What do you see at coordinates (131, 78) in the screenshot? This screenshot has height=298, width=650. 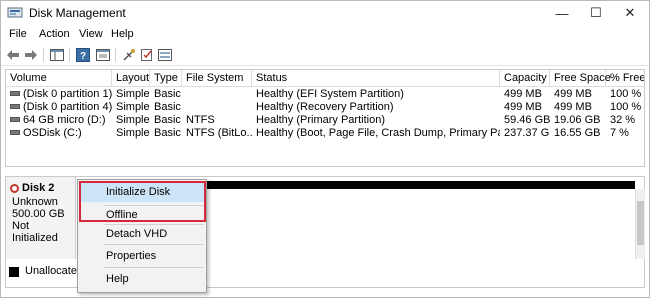 I see `col-layout: Layout` at bounding box center [131, 78].